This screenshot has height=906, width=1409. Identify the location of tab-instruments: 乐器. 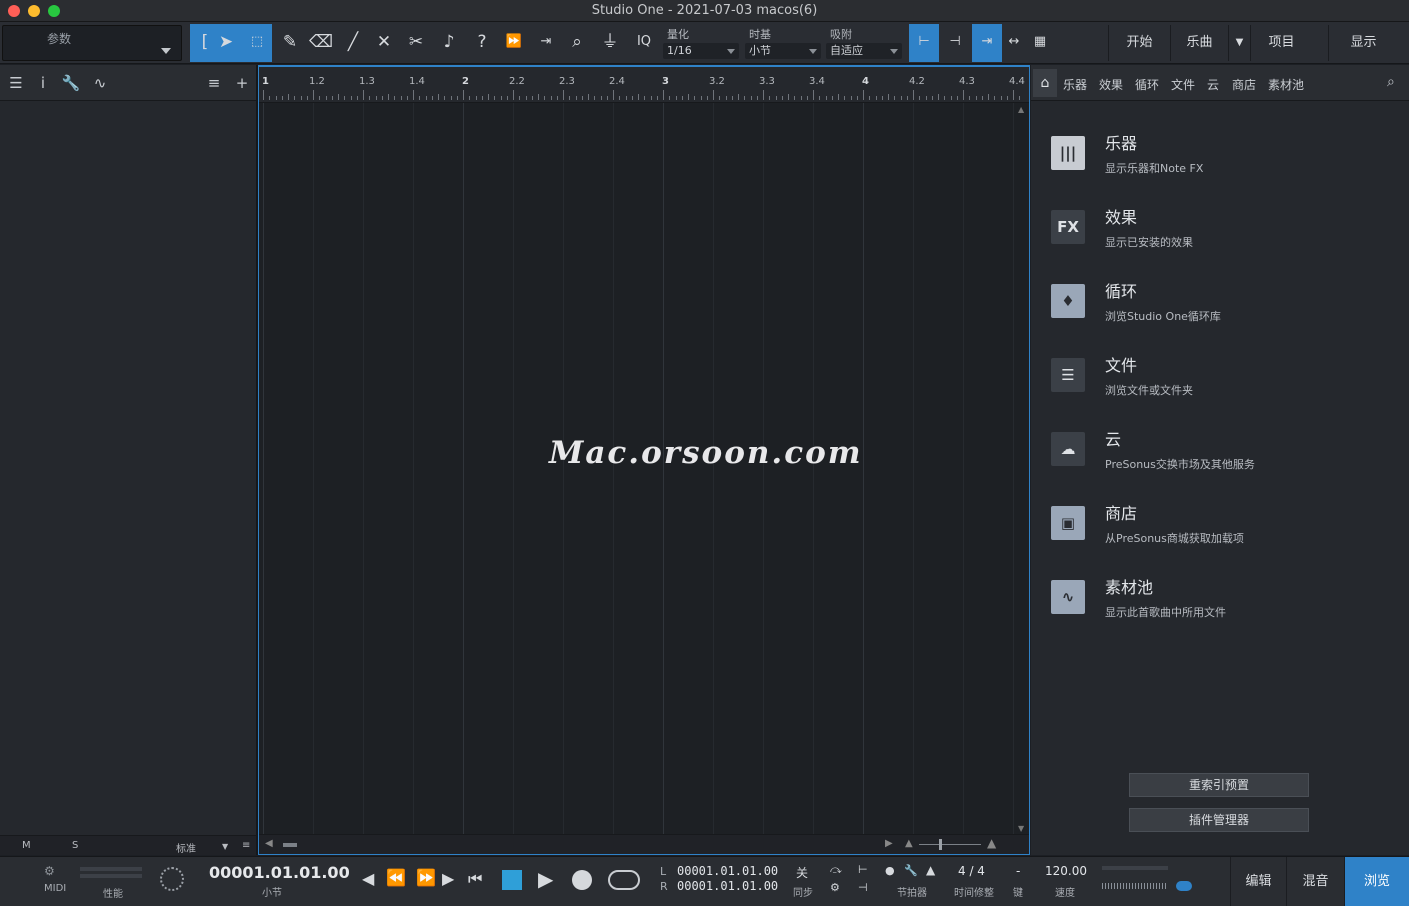
(1075, 84).